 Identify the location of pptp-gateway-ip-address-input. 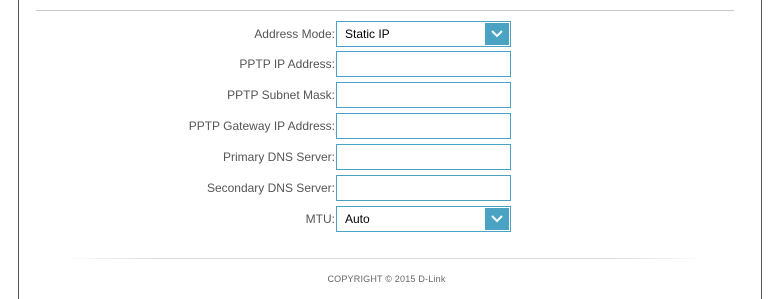
(423, 126).